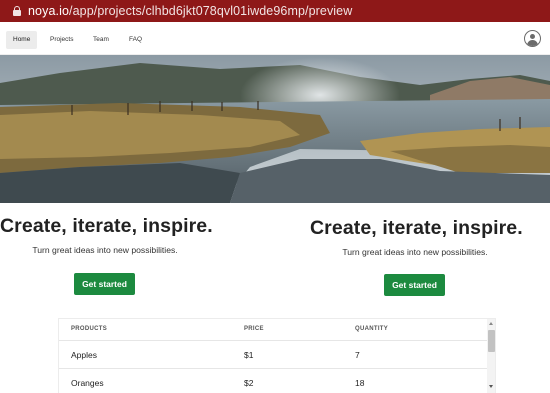  What do you see at coordinates (491, 323) in the screenshot?
I see `scroll-up-icon` at bounding box center [491, 323].